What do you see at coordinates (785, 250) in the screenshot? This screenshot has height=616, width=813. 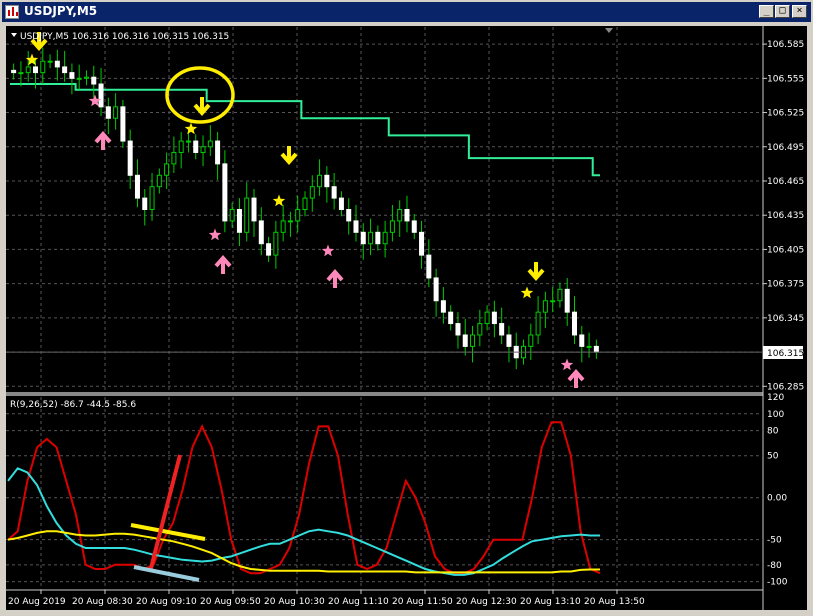 I see `price-label: 106.405` at bounding box center [785, 250].